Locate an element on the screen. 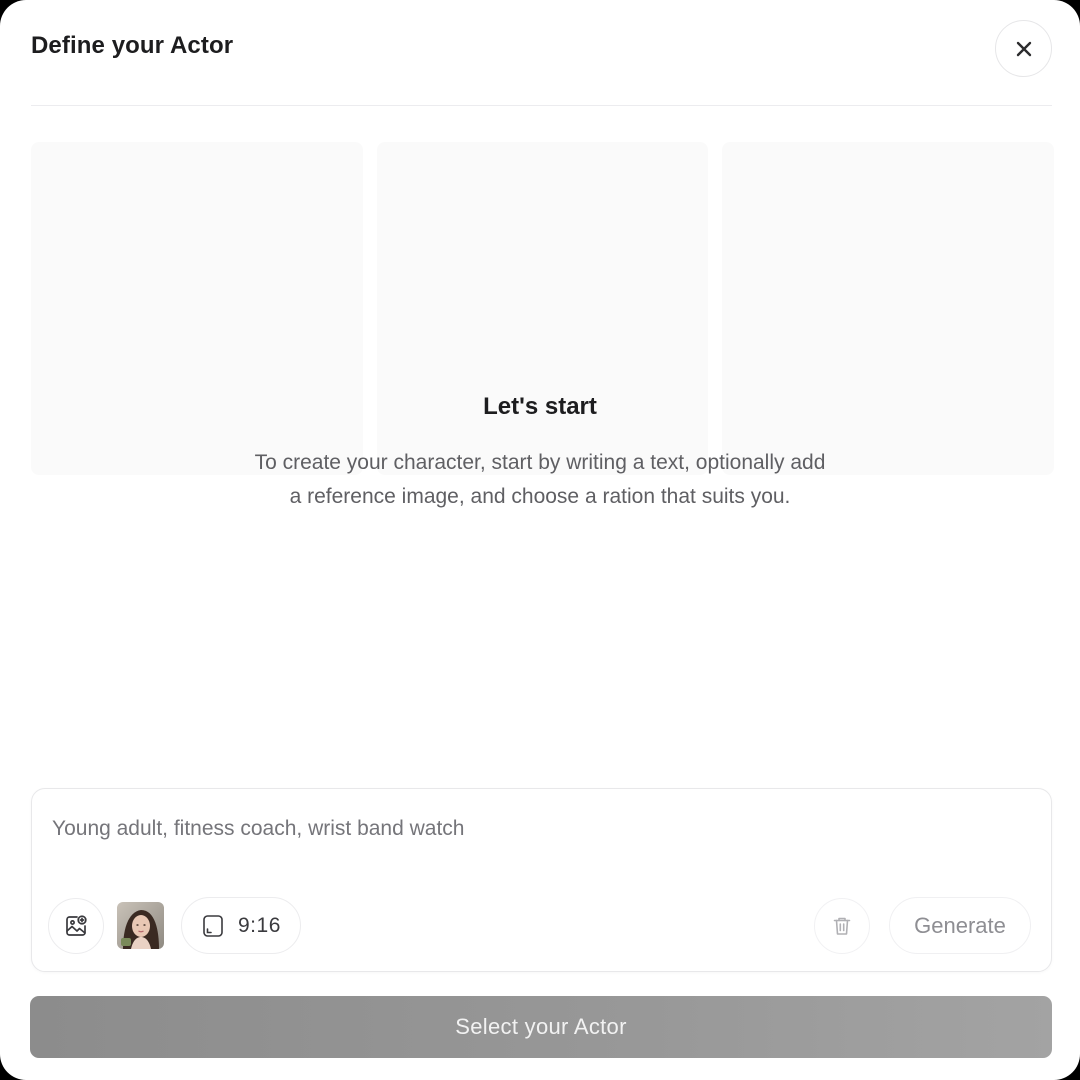 The width and height of the screenshot is (1080, 1080). close-icon is located at coordinates (1023, 48).